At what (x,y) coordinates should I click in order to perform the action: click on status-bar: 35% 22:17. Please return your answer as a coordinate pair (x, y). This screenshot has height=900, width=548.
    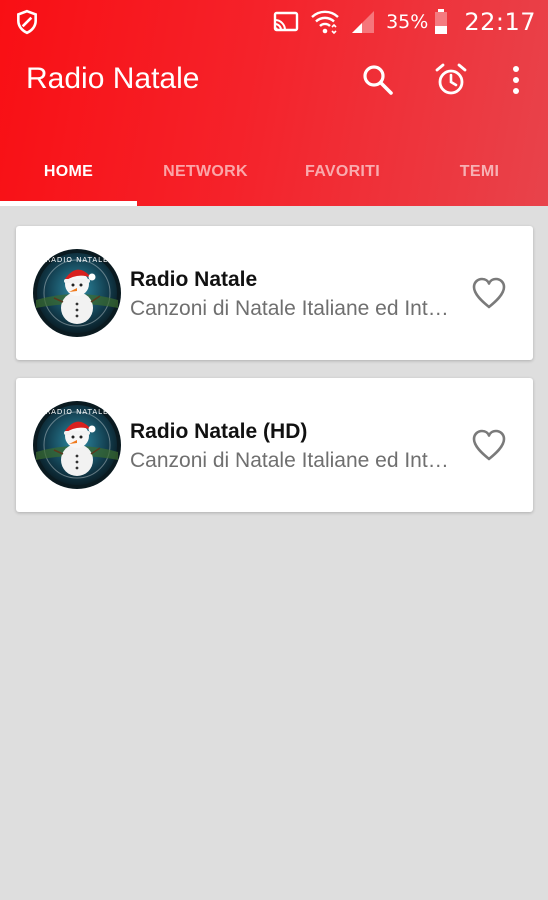
    Looking at the image, I should click on (274, 22).